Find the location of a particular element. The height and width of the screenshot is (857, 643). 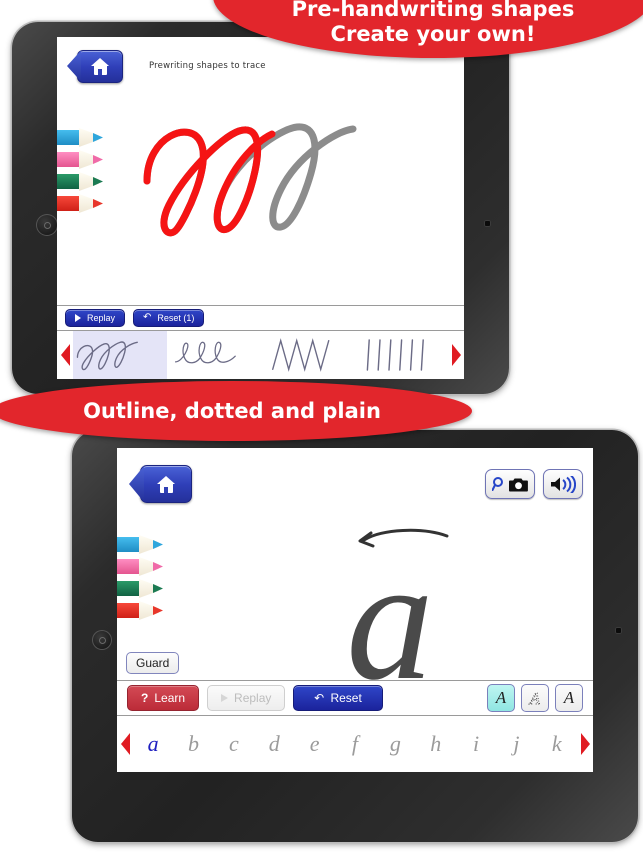

reset-label: Reset (1) is located at coordinates (176, 318).